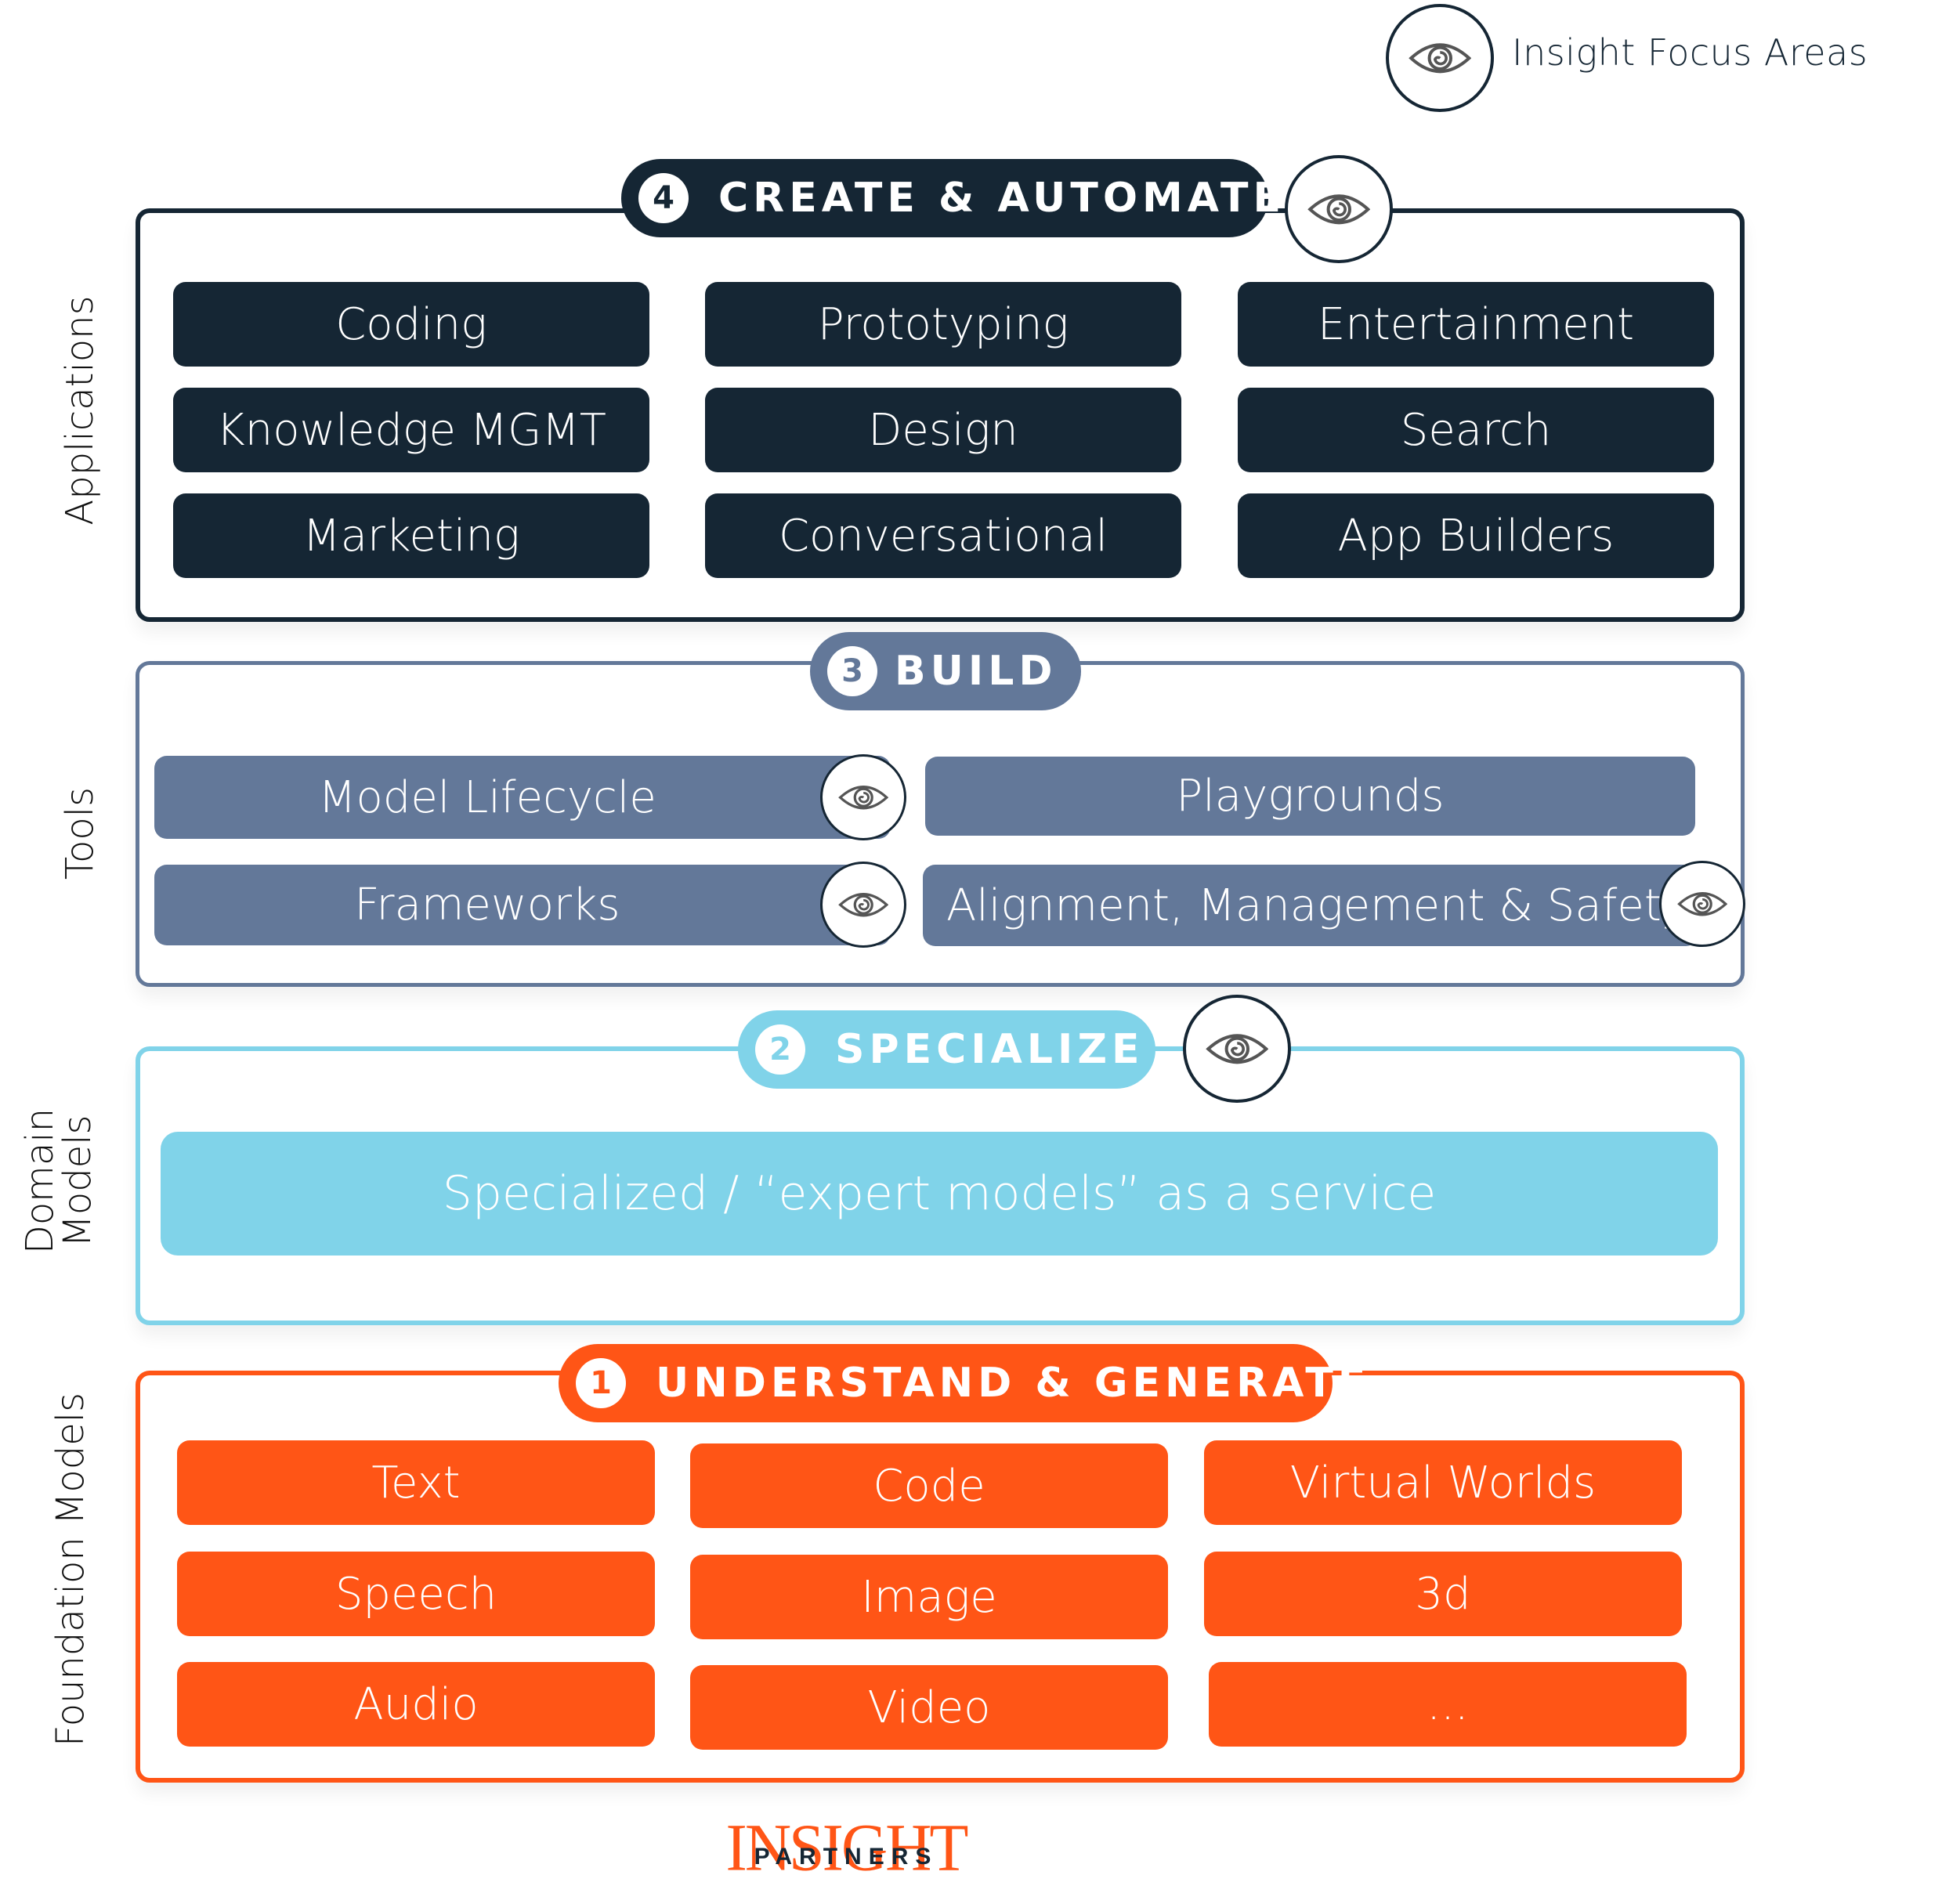  I want to click on specialize-eye-icon, so click(1237, 1049).